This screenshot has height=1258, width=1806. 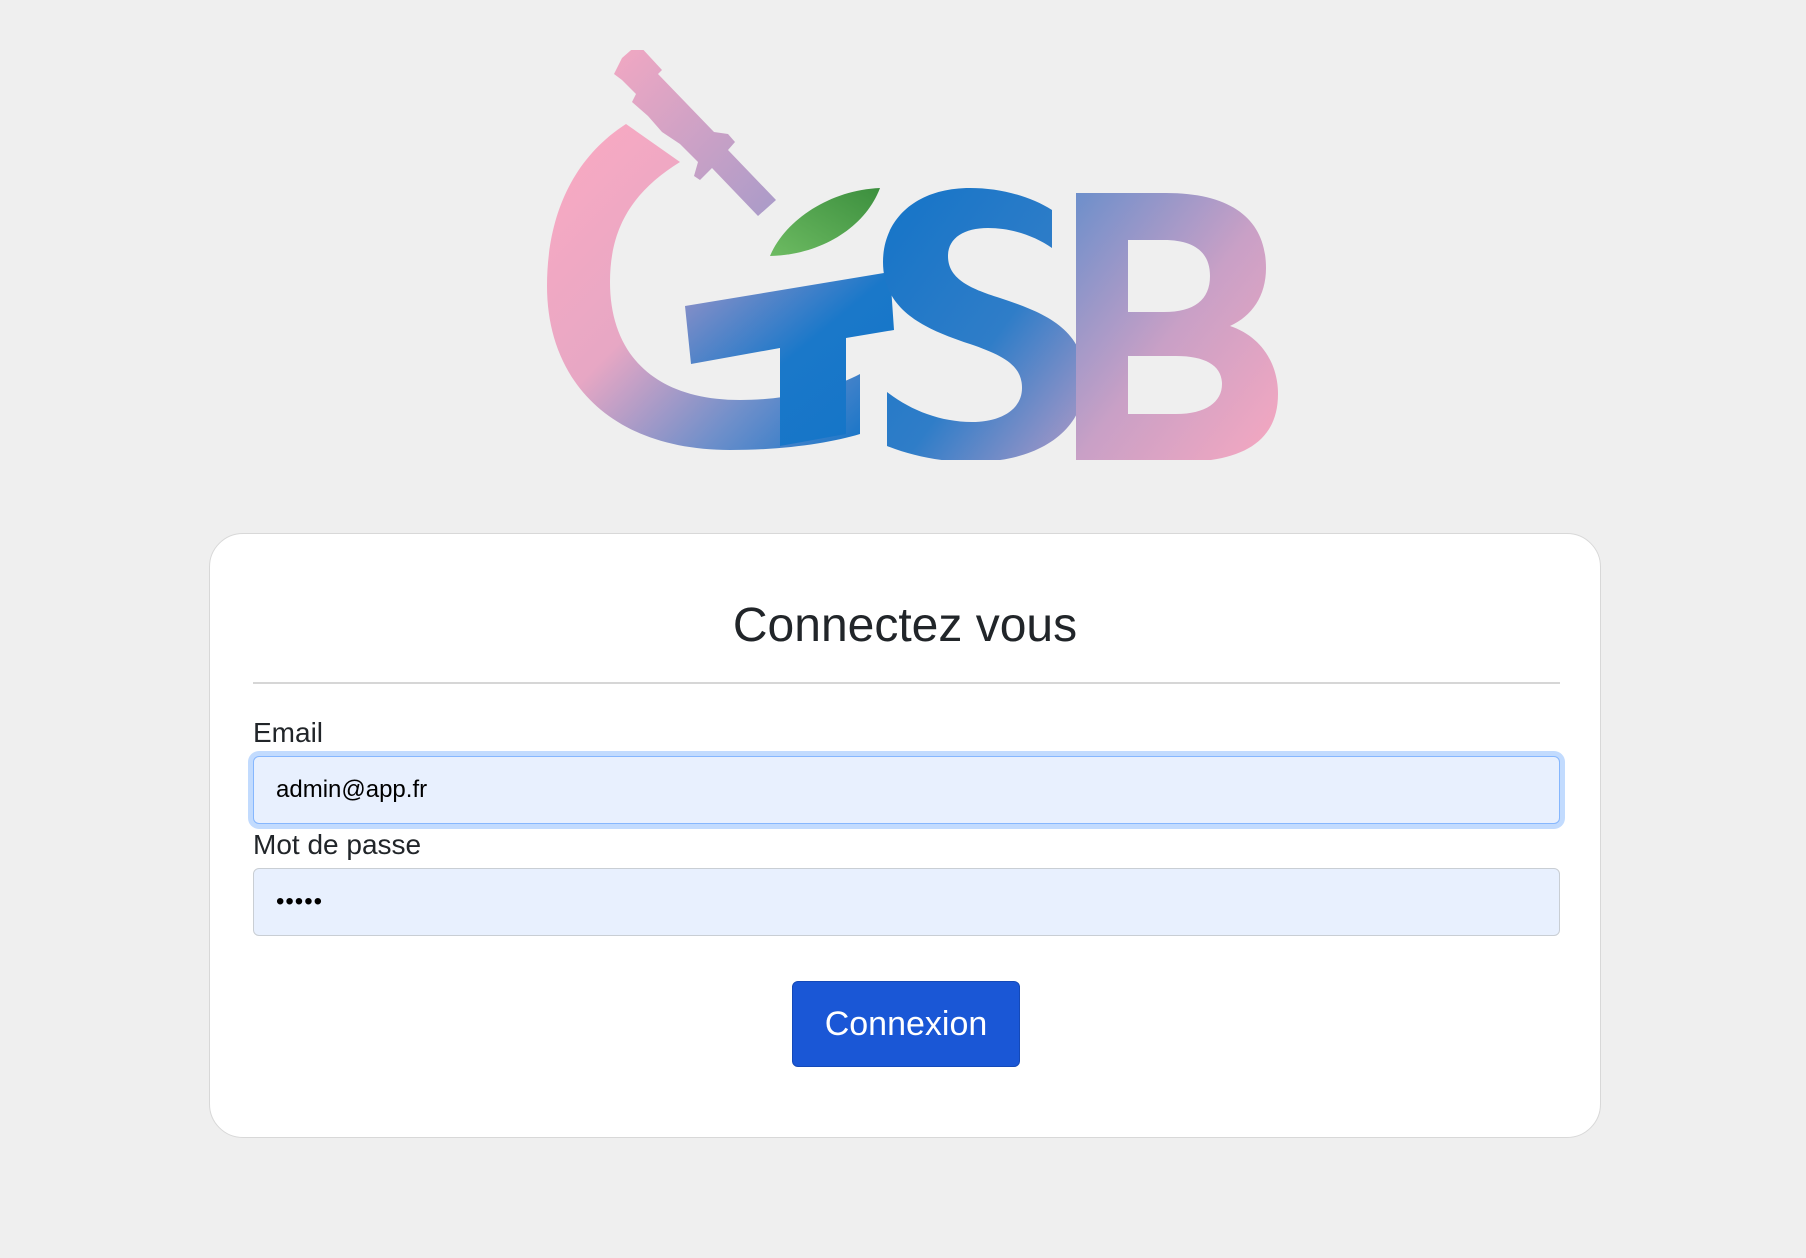 What do you see at coordinates (906, 902) in the screenshot?
I see `password-field` at bounding box center [906, 902].